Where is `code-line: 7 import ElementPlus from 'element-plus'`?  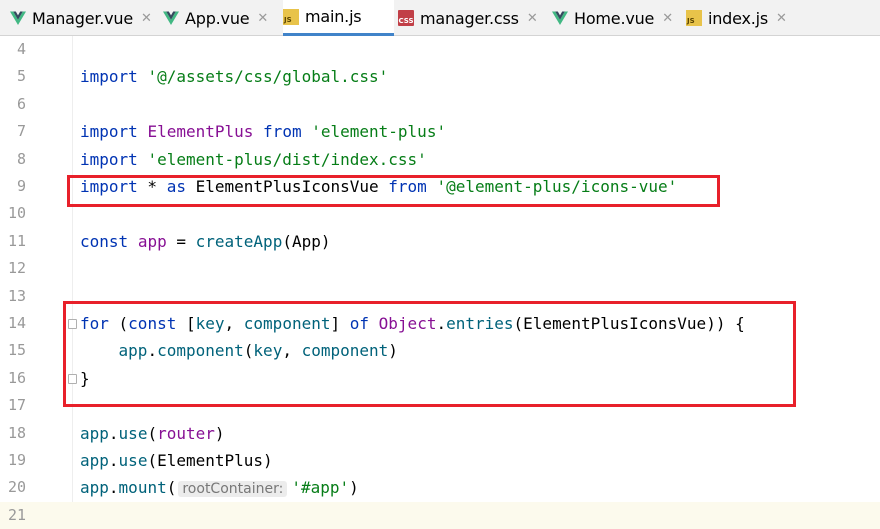
code-line: 7 import ElementPlus from 'element-plus' is located at coordinates (440, 131).